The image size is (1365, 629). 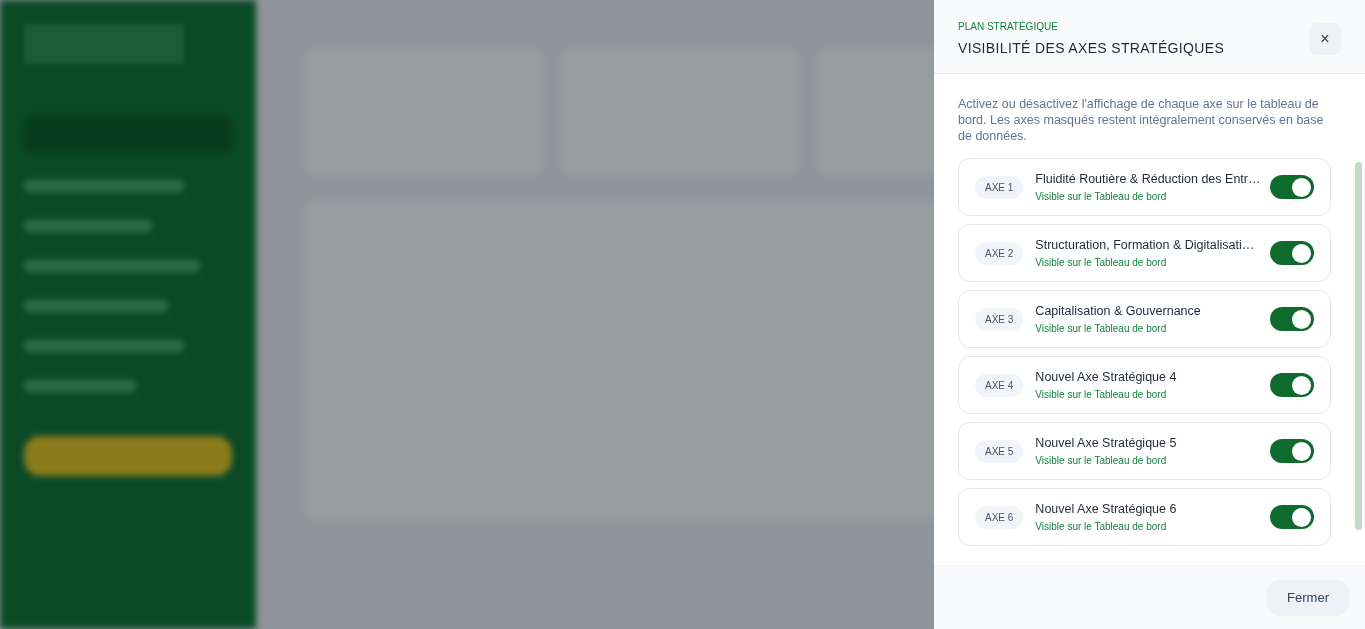 I want to click on axis-name: Nouvel Axe Stratégique 4, so click(x=1106, y=378).